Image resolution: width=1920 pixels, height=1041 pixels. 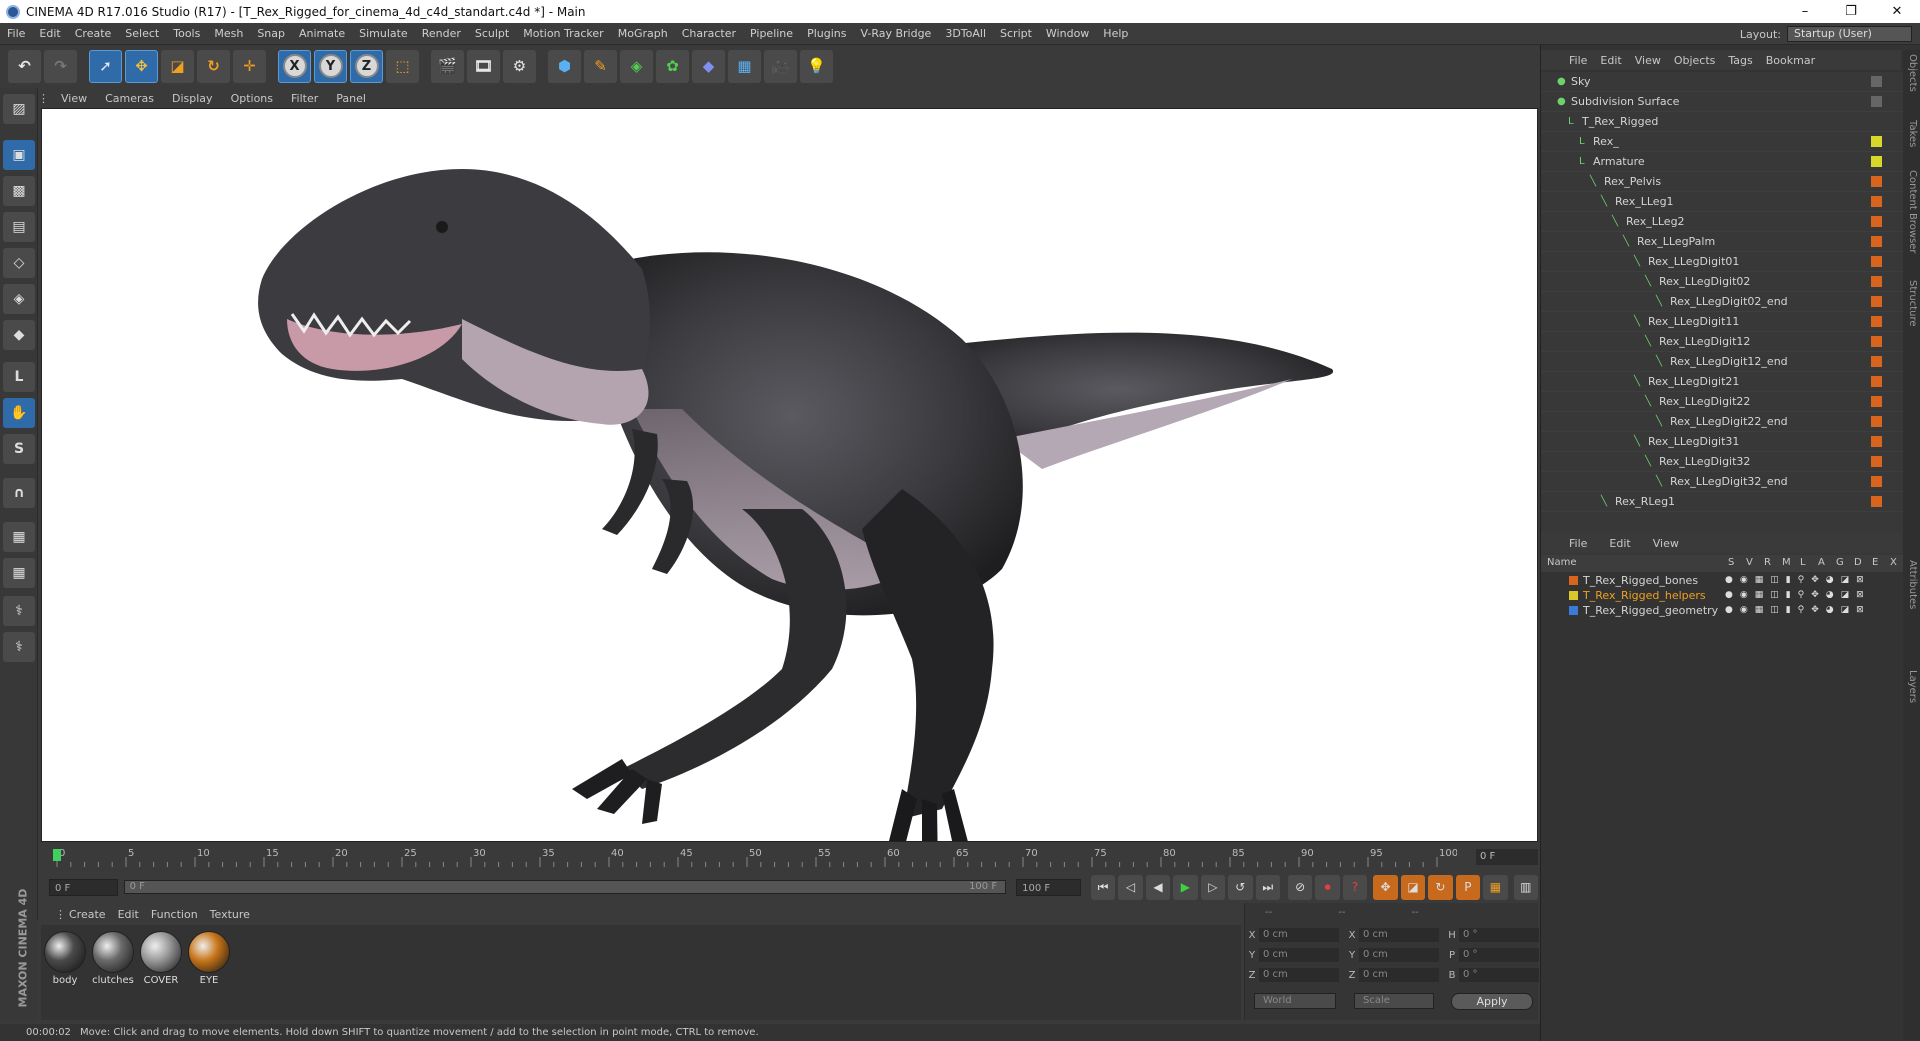 I want to click on side-tab-objects: Objects, so click(x=1912, y=73).